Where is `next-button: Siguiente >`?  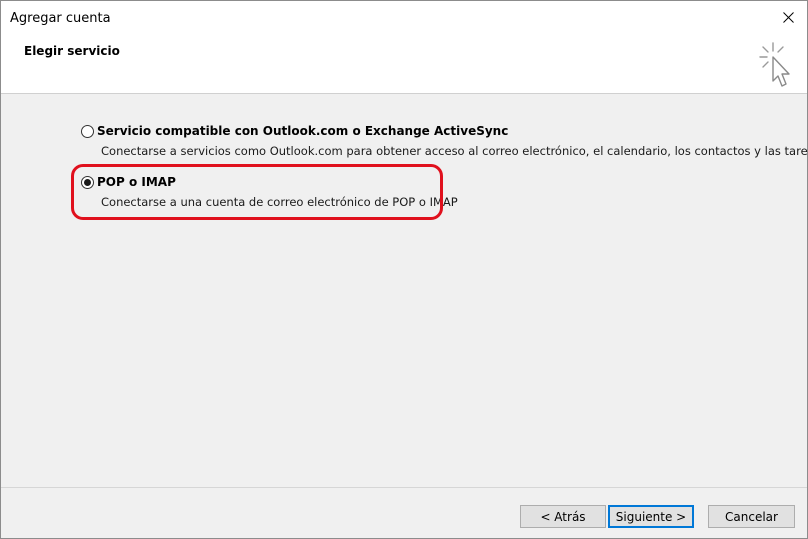
next-button: Siguiente > is located at coordinates (651, 516).